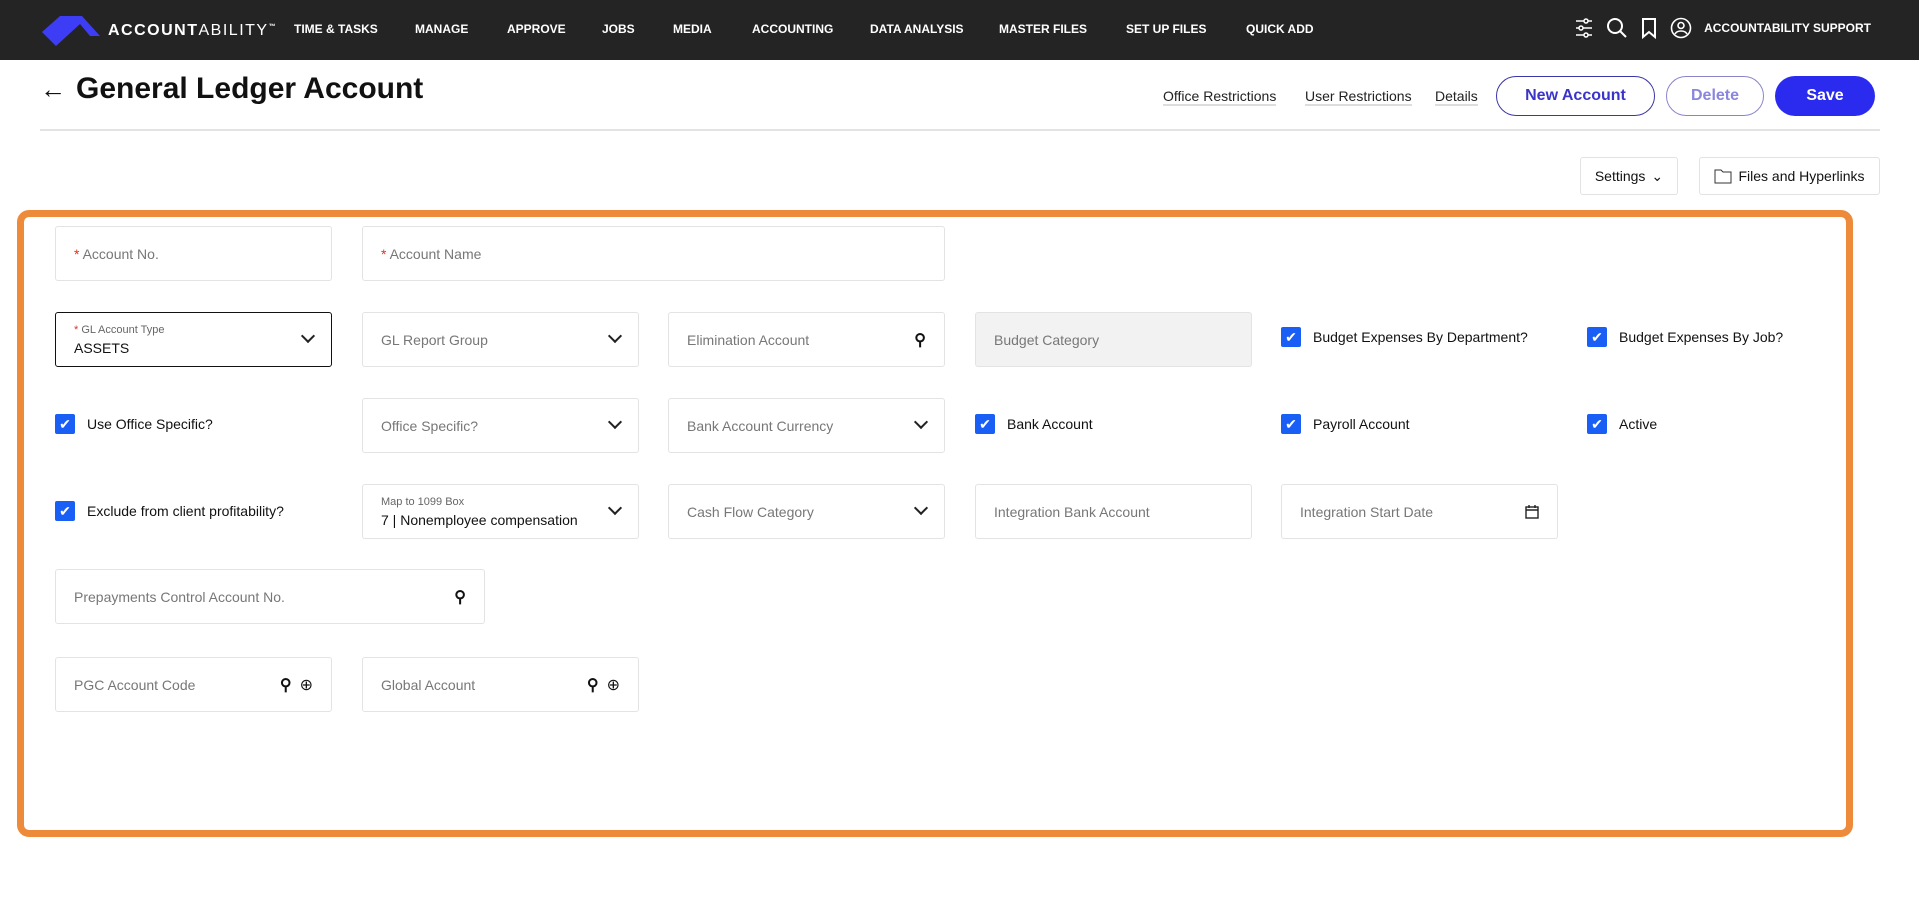  I want to click on payroll-account-checkbox: ✔ Payroll Account, so click(1345, 424).